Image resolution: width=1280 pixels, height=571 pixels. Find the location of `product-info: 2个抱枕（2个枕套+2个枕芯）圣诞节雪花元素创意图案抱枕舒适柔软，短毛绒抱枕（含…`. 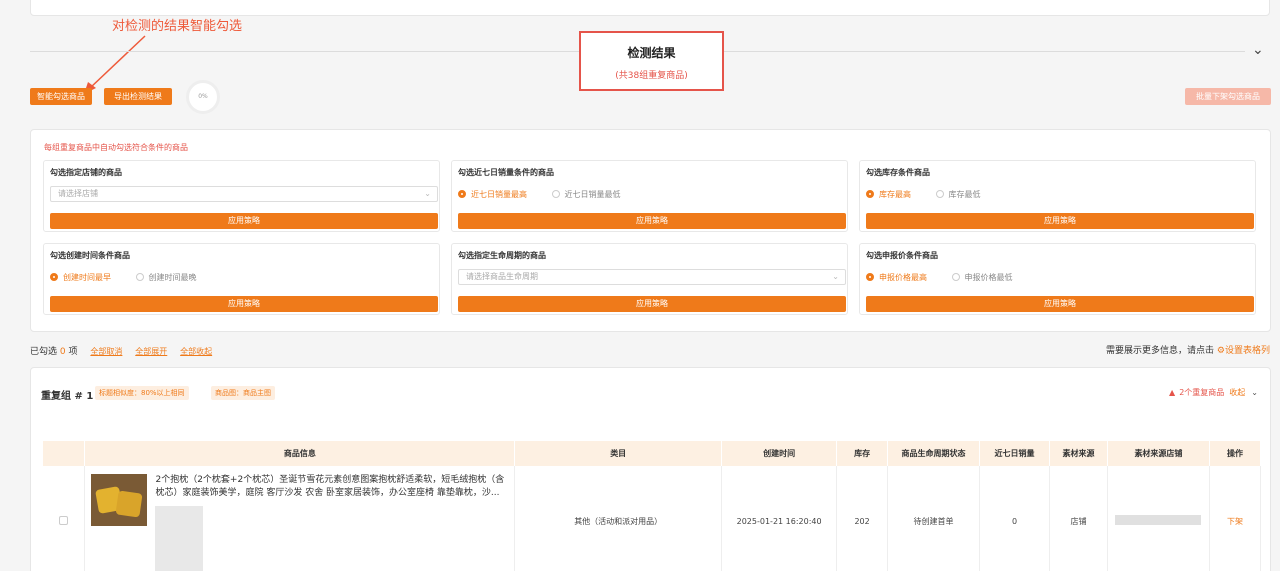

product-info: 2个抱枕（2个枕套+2个枕芯）圣诞节雪花元素创意图案抱枕舒适柔软，短毛绒抱枕（含… is located at coordinates (299, 518).